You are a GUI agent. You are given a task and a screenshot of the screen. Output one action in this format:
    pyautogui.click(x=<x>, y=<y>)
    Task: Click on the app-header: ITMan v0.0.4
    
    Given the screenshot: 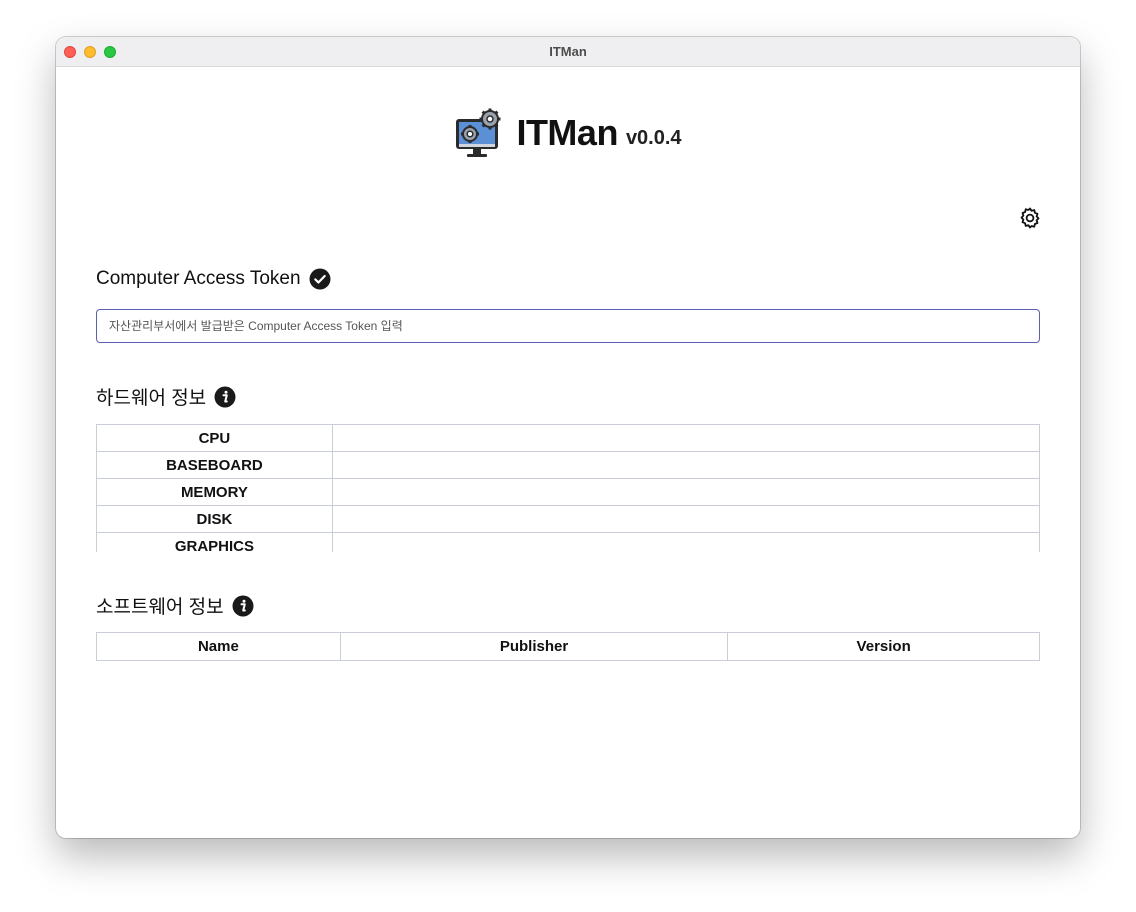 What is the action you would take?
    pyautogui.click(x=568, y=133)
    